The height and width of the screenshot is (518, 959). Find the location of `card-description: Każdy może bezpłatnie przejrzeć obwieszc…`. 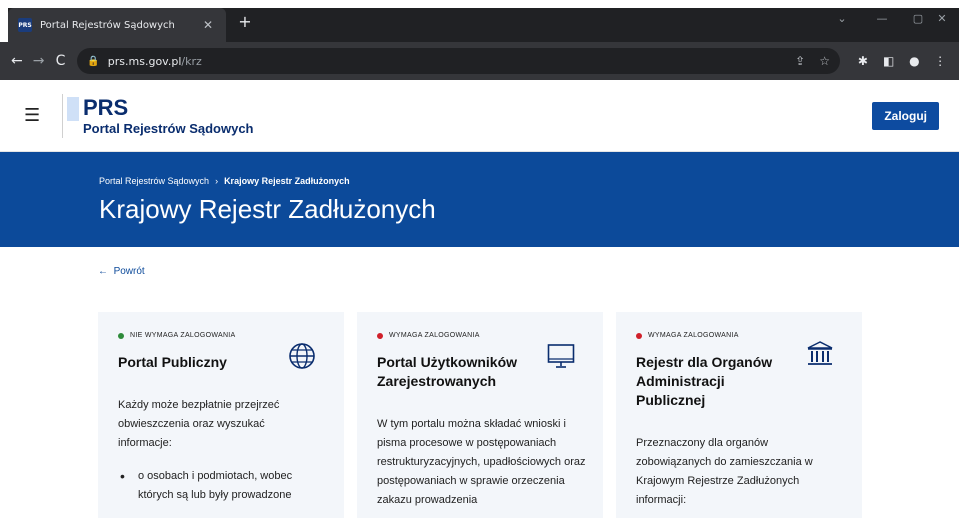

card-description: Każdy może bezpłatnie przejrzeć obwieszc… is located at coordinates (199, 424).